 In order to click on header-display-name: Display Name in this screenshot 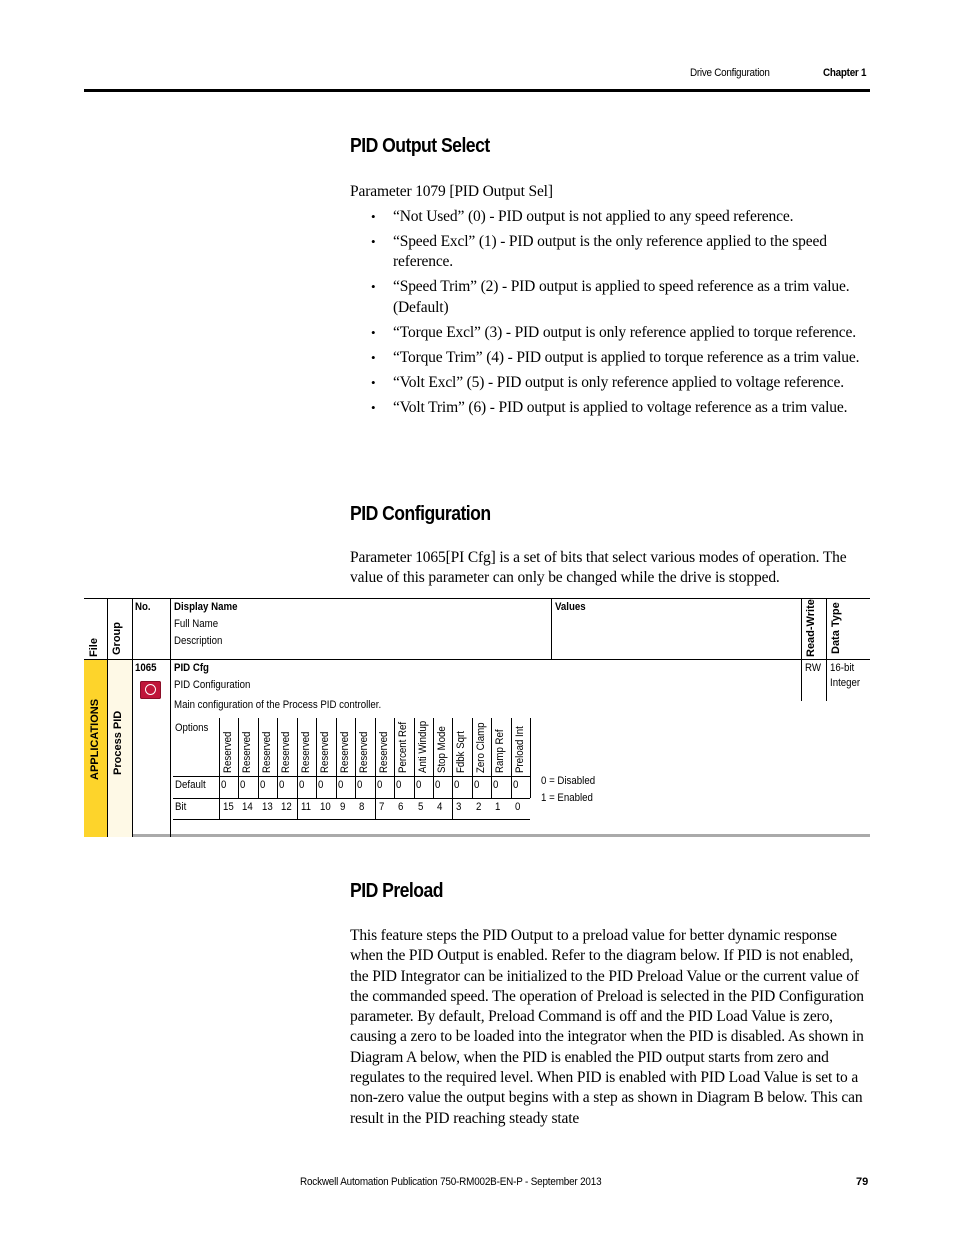, I will do `click(206, 607)`.